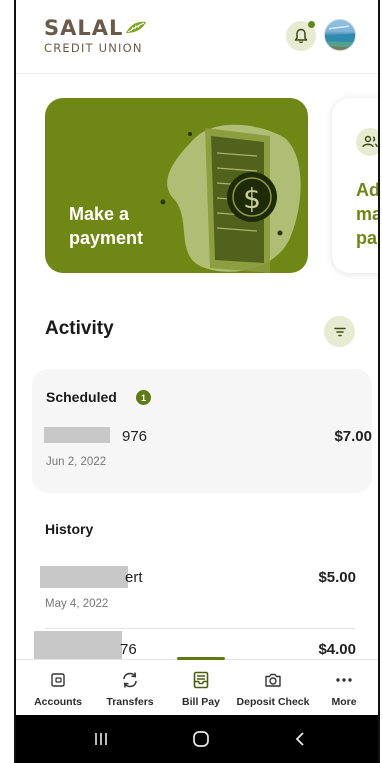 This screenshot has width=382, height=763. I want to click on filter-button, so click(339, 331).